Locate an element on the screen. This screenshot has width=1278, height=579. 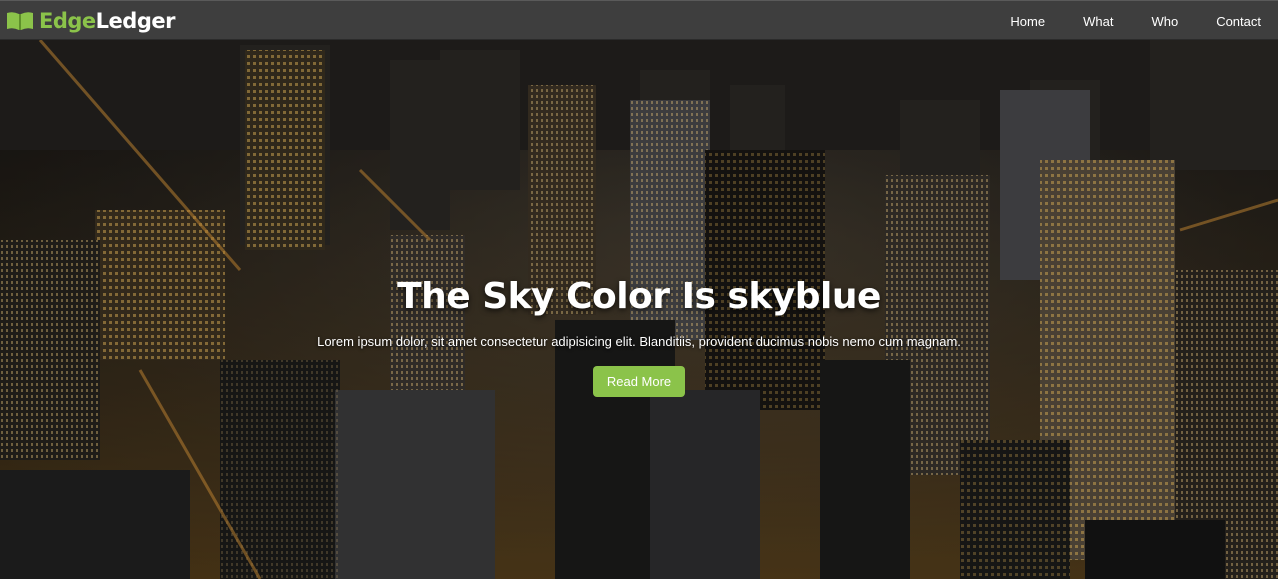
brand-logo-link: EdgeLedger is located at coordinates (90, 21).